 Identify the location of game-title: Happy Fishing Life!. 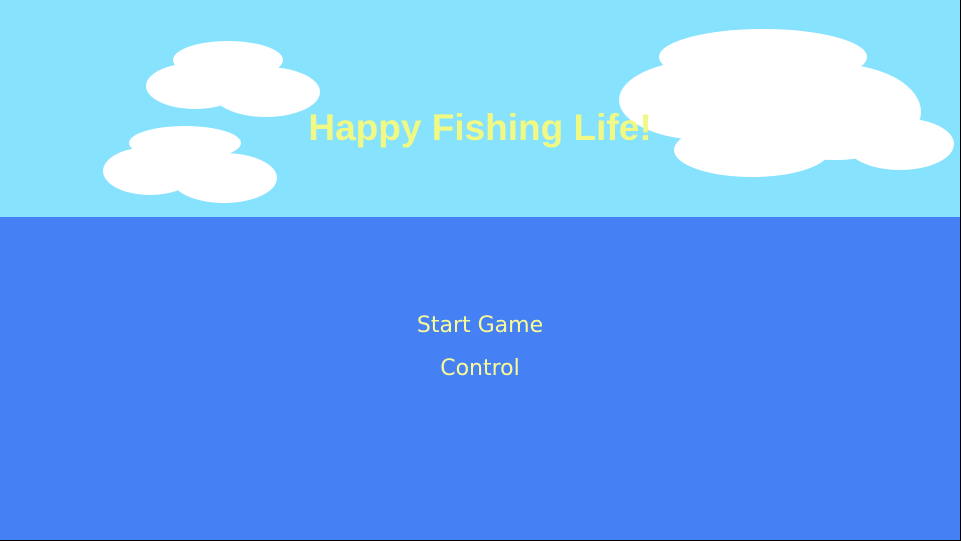
(480, 127).